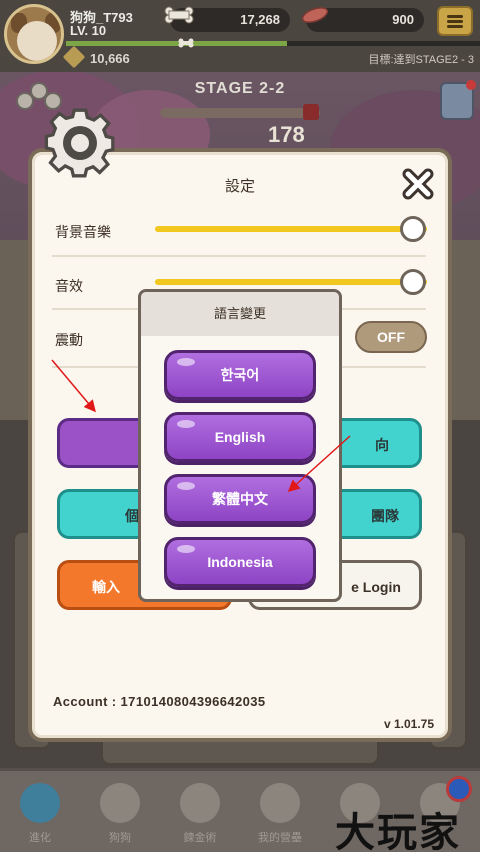 This screenshot has height=852, width=480. What do you see at coordinates (280, 803) in the screenshot?
I see `shield-nav-icon` at bounding box center [280, 803].